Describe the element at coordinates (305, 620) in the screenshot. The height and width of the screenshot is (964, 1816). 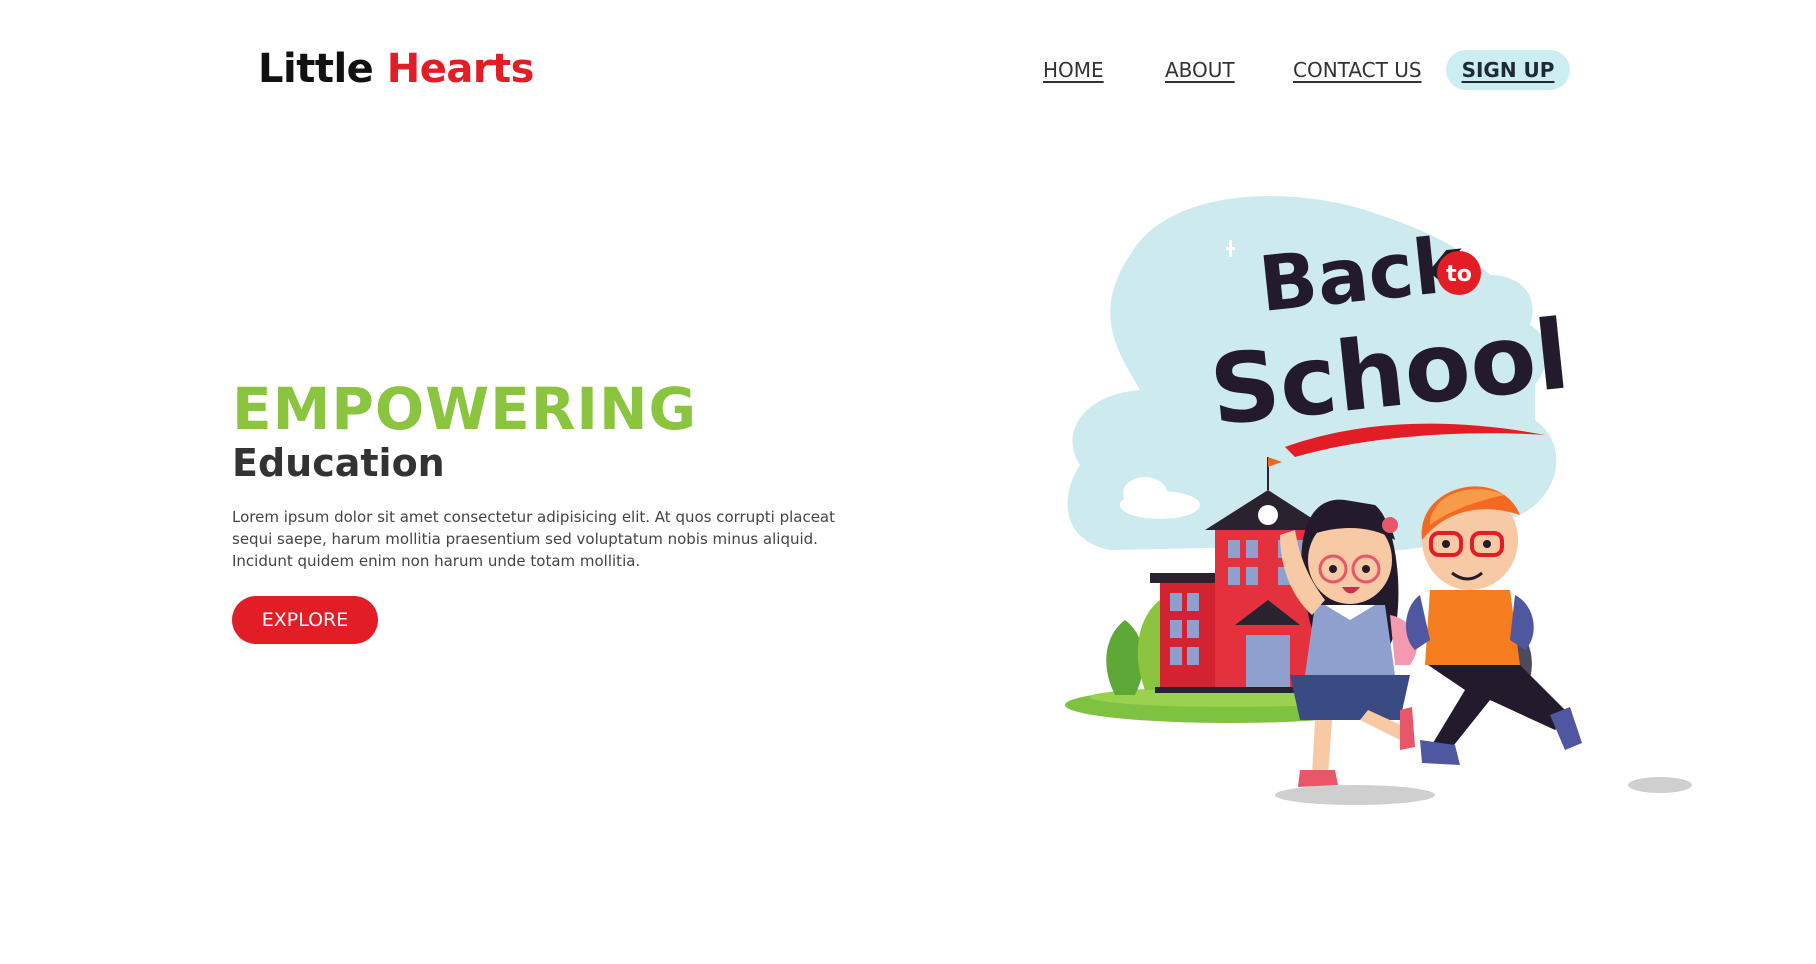
I see `explore-button: EXPLORE` at that location.